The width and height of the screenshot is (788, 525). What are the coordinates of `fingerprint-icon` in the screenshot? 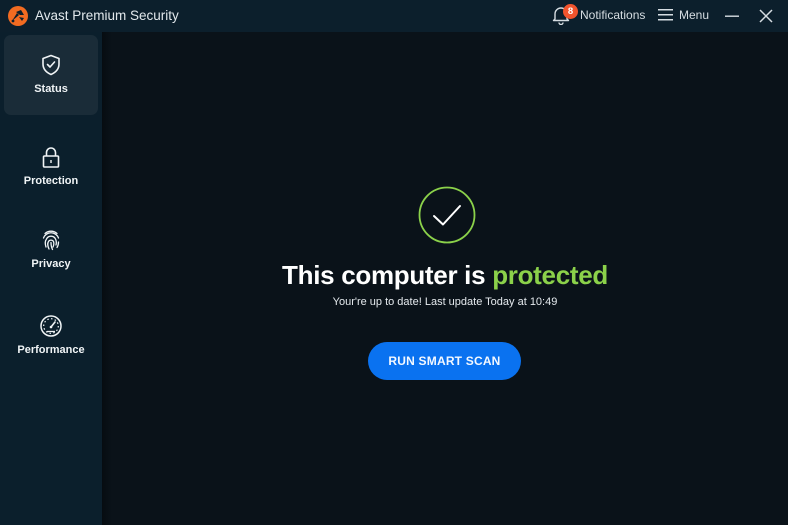 It's located at (51, 240).